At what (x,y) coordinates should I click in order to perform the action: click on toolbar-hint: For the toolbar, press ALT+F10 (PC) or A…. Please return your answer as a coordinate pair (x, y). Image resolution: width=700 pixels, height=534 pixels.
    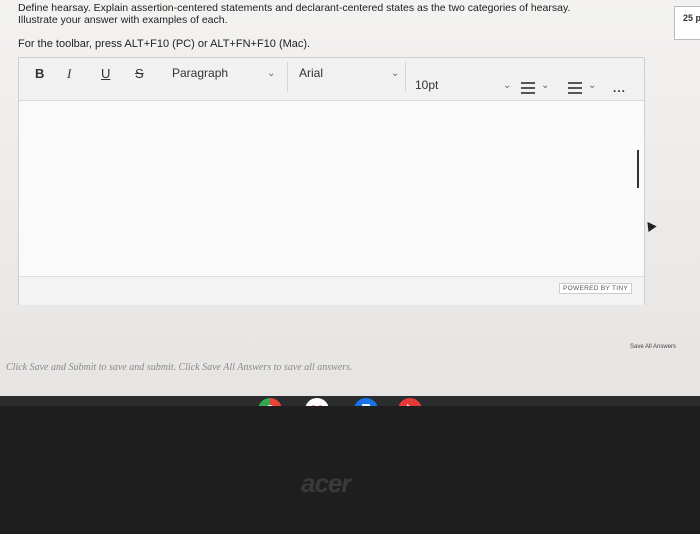
    Looking at the image, I should click on (164, 44).